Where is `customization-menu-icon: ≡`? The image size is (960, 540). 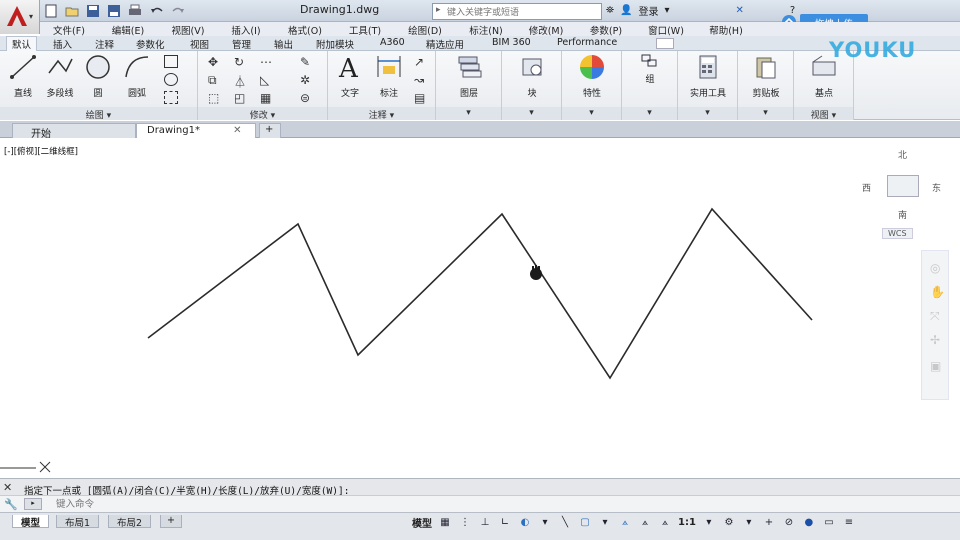
customization-menu-icon: ≡ is located at coordinates (849, 523).